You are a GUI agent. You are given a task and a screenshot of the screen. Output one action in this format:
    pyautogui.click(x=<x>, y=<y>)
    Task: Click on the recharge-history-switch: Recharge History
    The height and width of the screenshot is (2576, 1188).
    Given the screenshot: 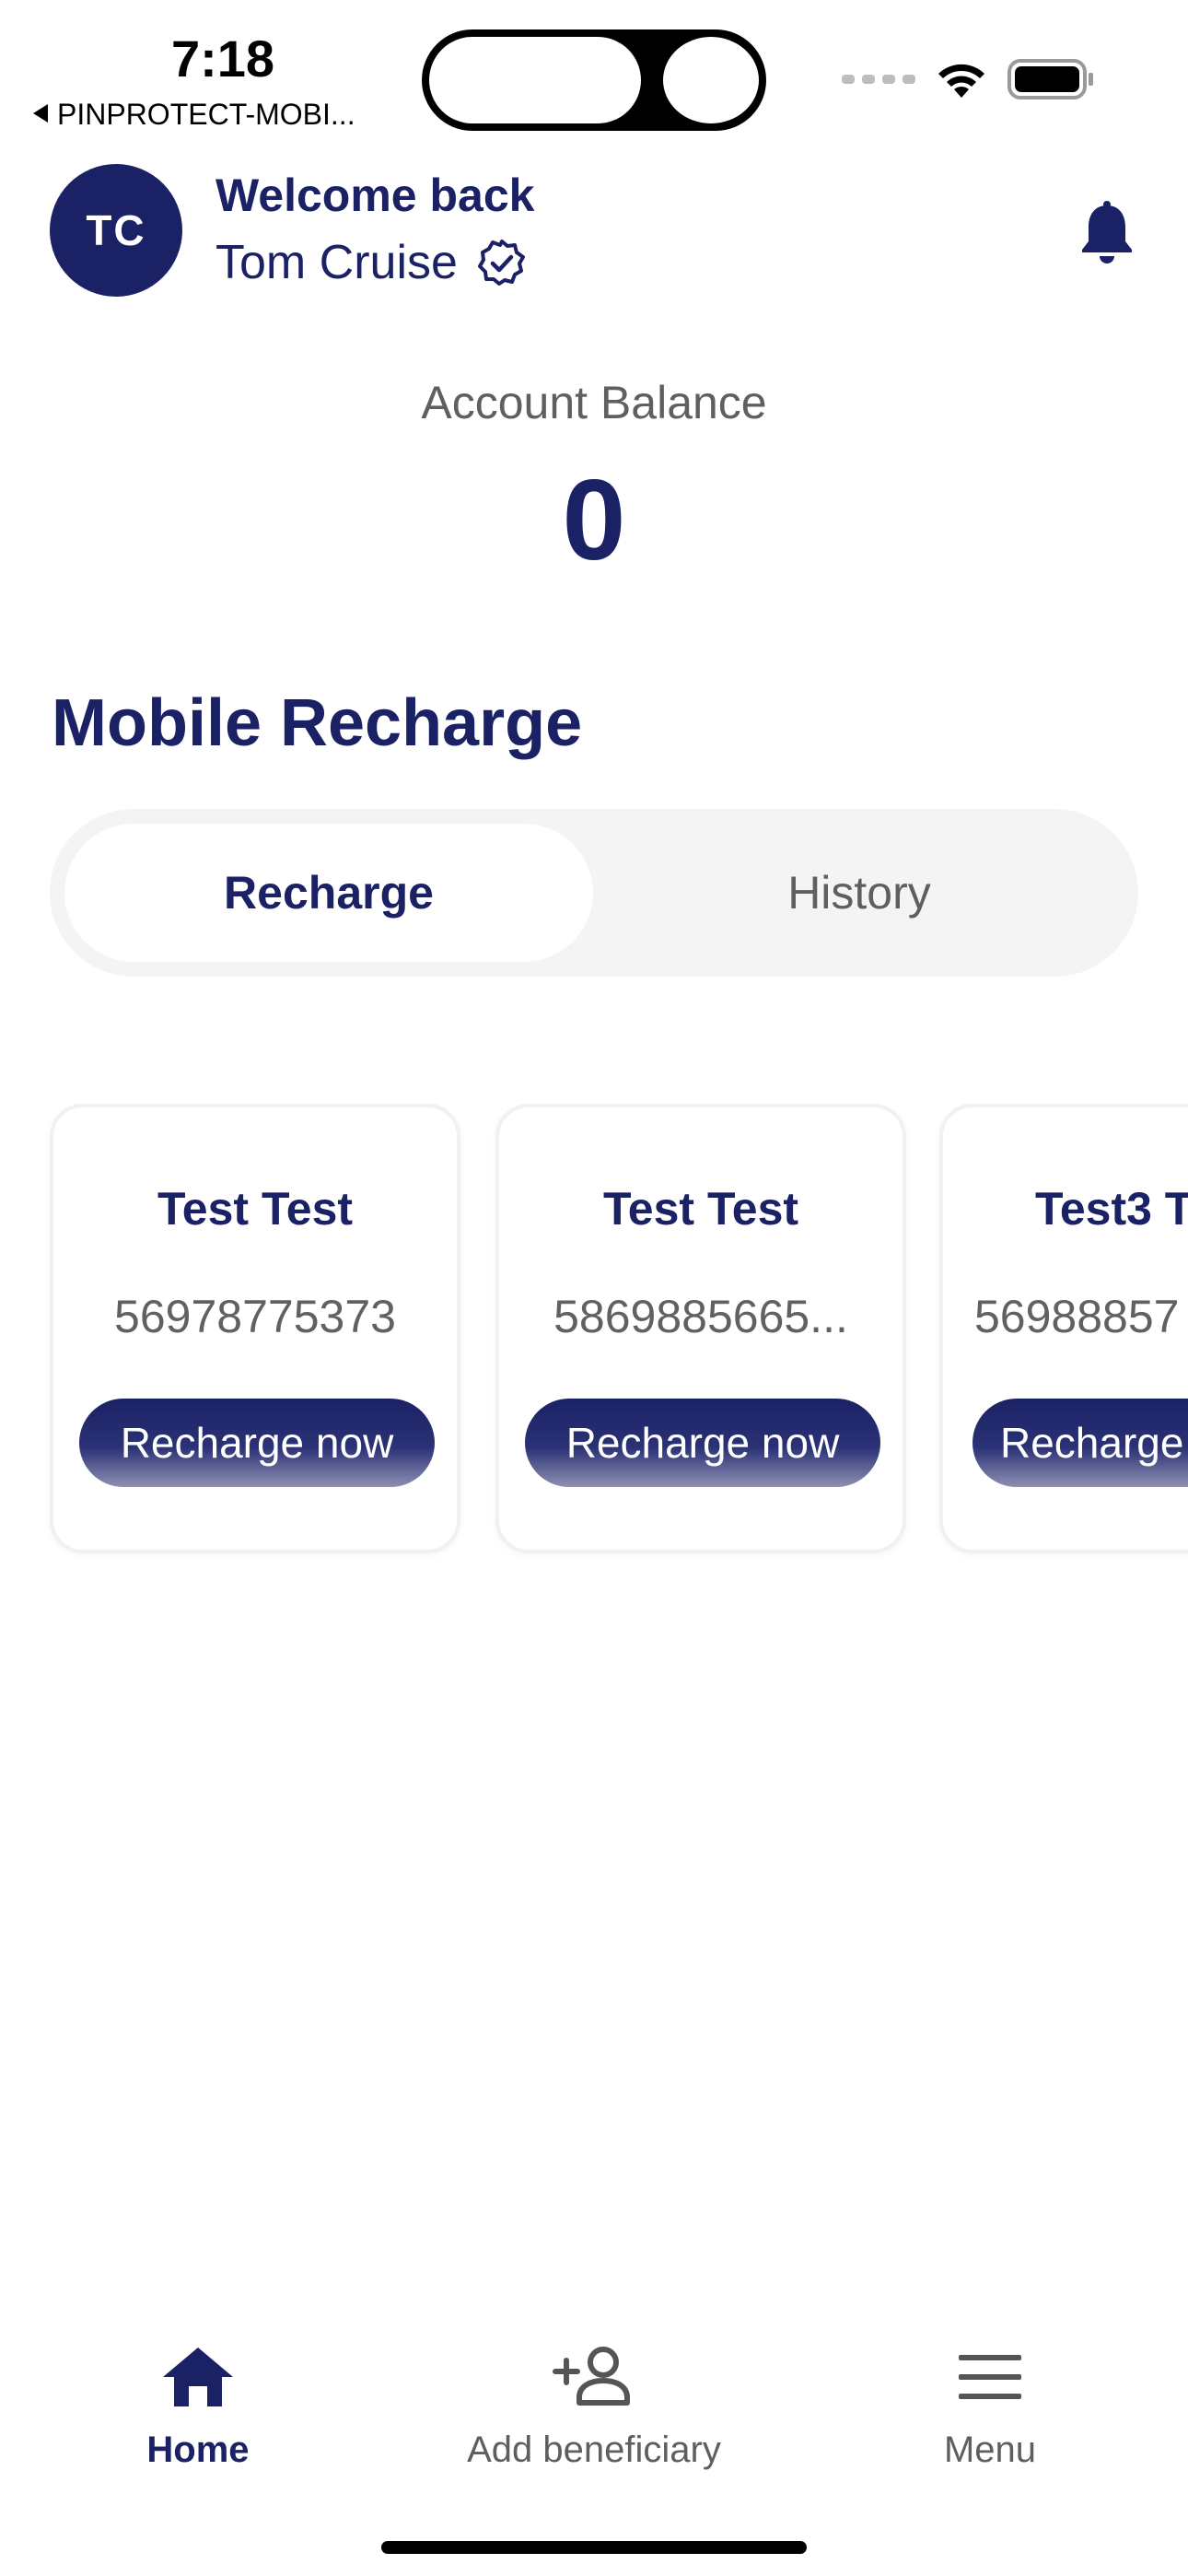 What is the action you would take?
    pyautogui.click(x=594, y=893)
    